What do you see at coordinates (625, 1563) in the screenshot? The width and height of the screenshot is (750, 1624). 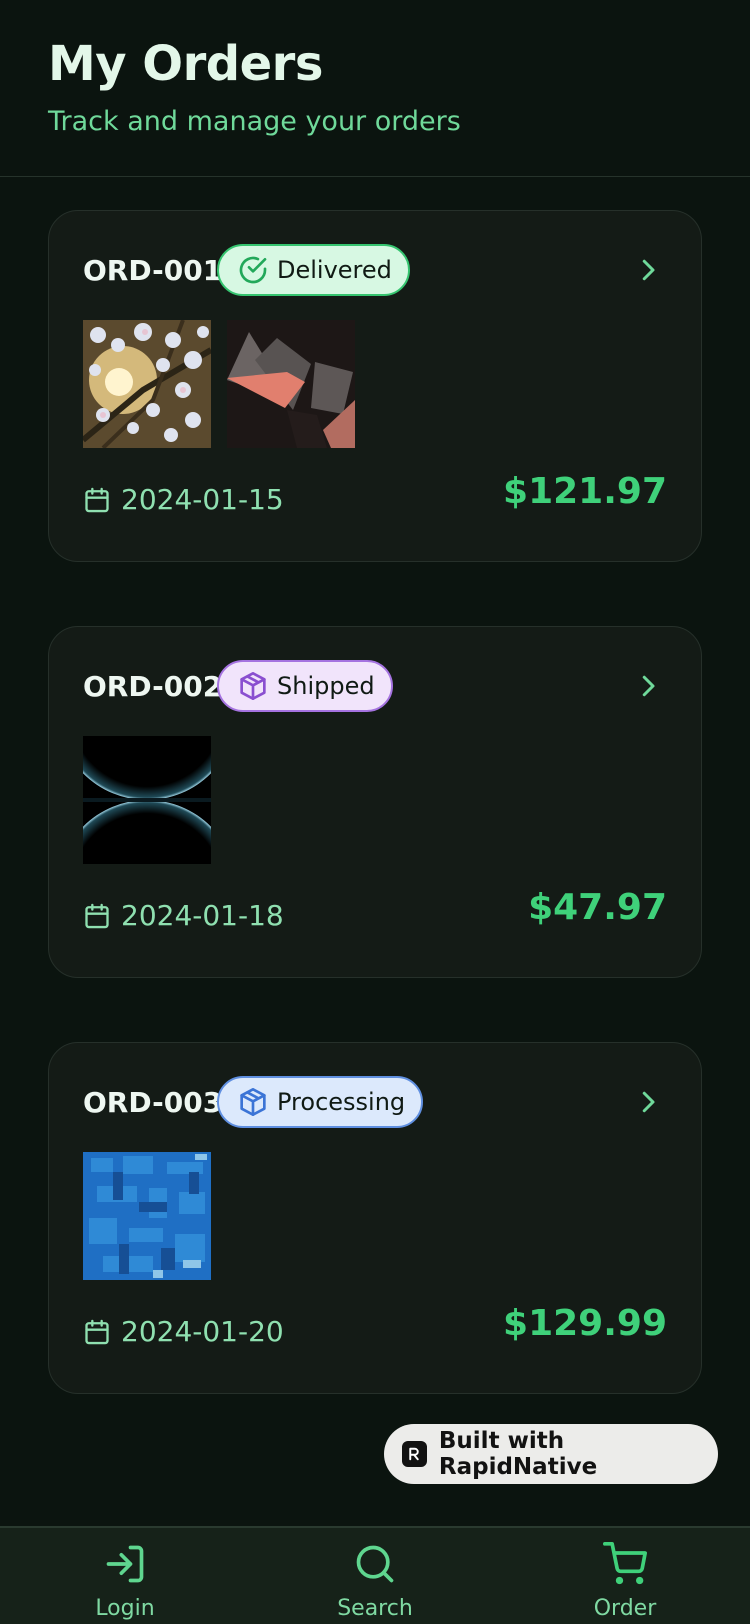 I see `cart-icon` at bounding box center [625, 1563].